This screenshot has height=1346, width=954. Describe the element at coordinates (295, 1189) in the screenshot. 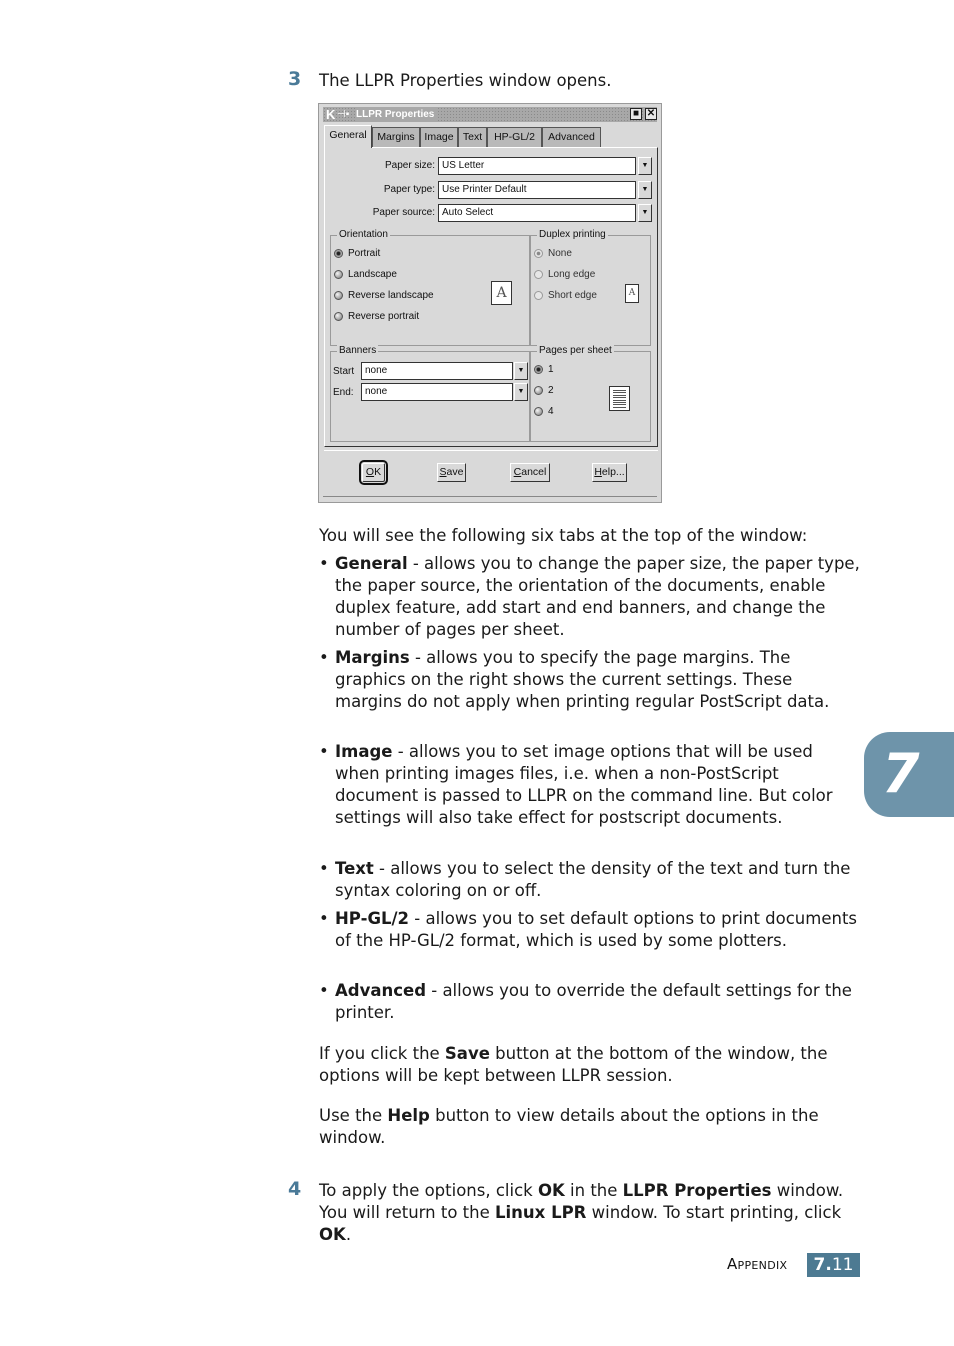

I see `step-number: 4` at that location.